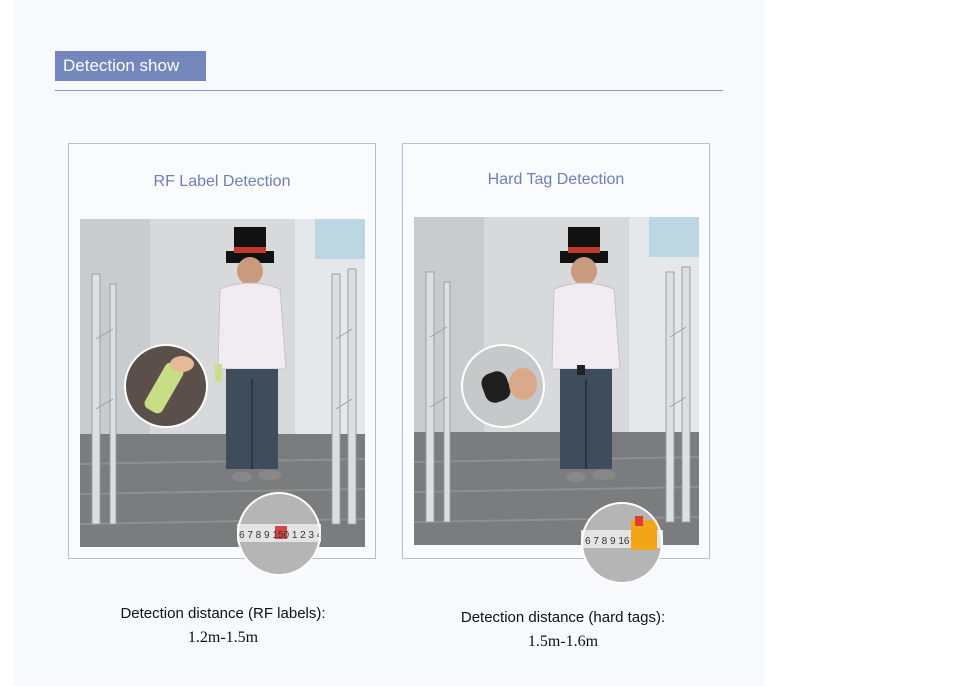  I want to click on rf-caption-label: Detection distance (RF labels):, so click(223, 613).